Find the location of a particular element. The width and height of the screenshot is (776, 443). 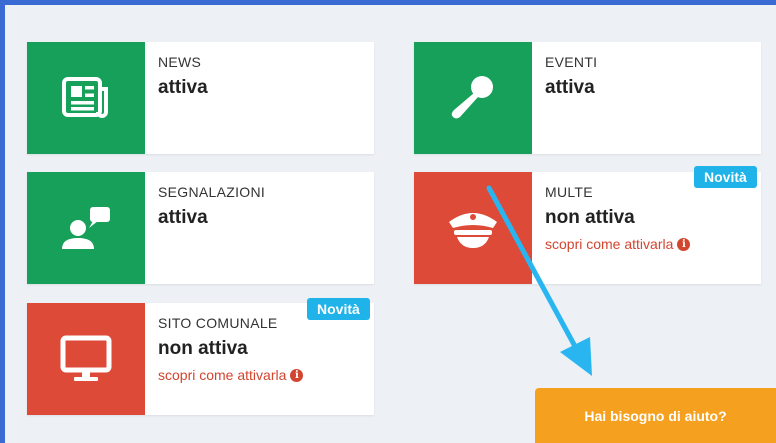

tile-sito-comunale is located at coordinates (86, 359).